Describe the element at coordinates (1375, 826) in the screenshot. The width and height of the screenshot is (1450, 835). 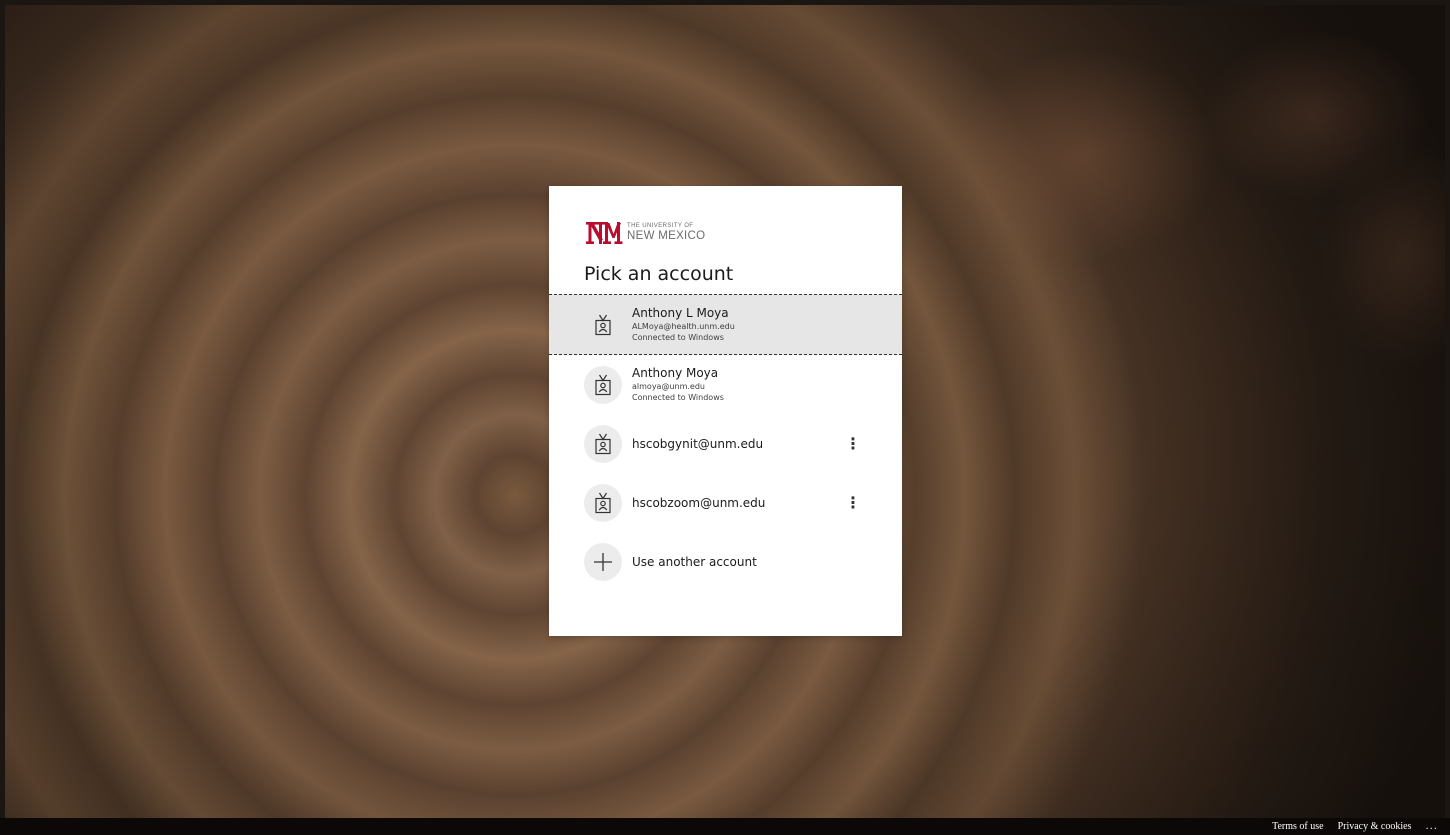
I see `privacy-cookies-link: Privacy & cookies` at that location.